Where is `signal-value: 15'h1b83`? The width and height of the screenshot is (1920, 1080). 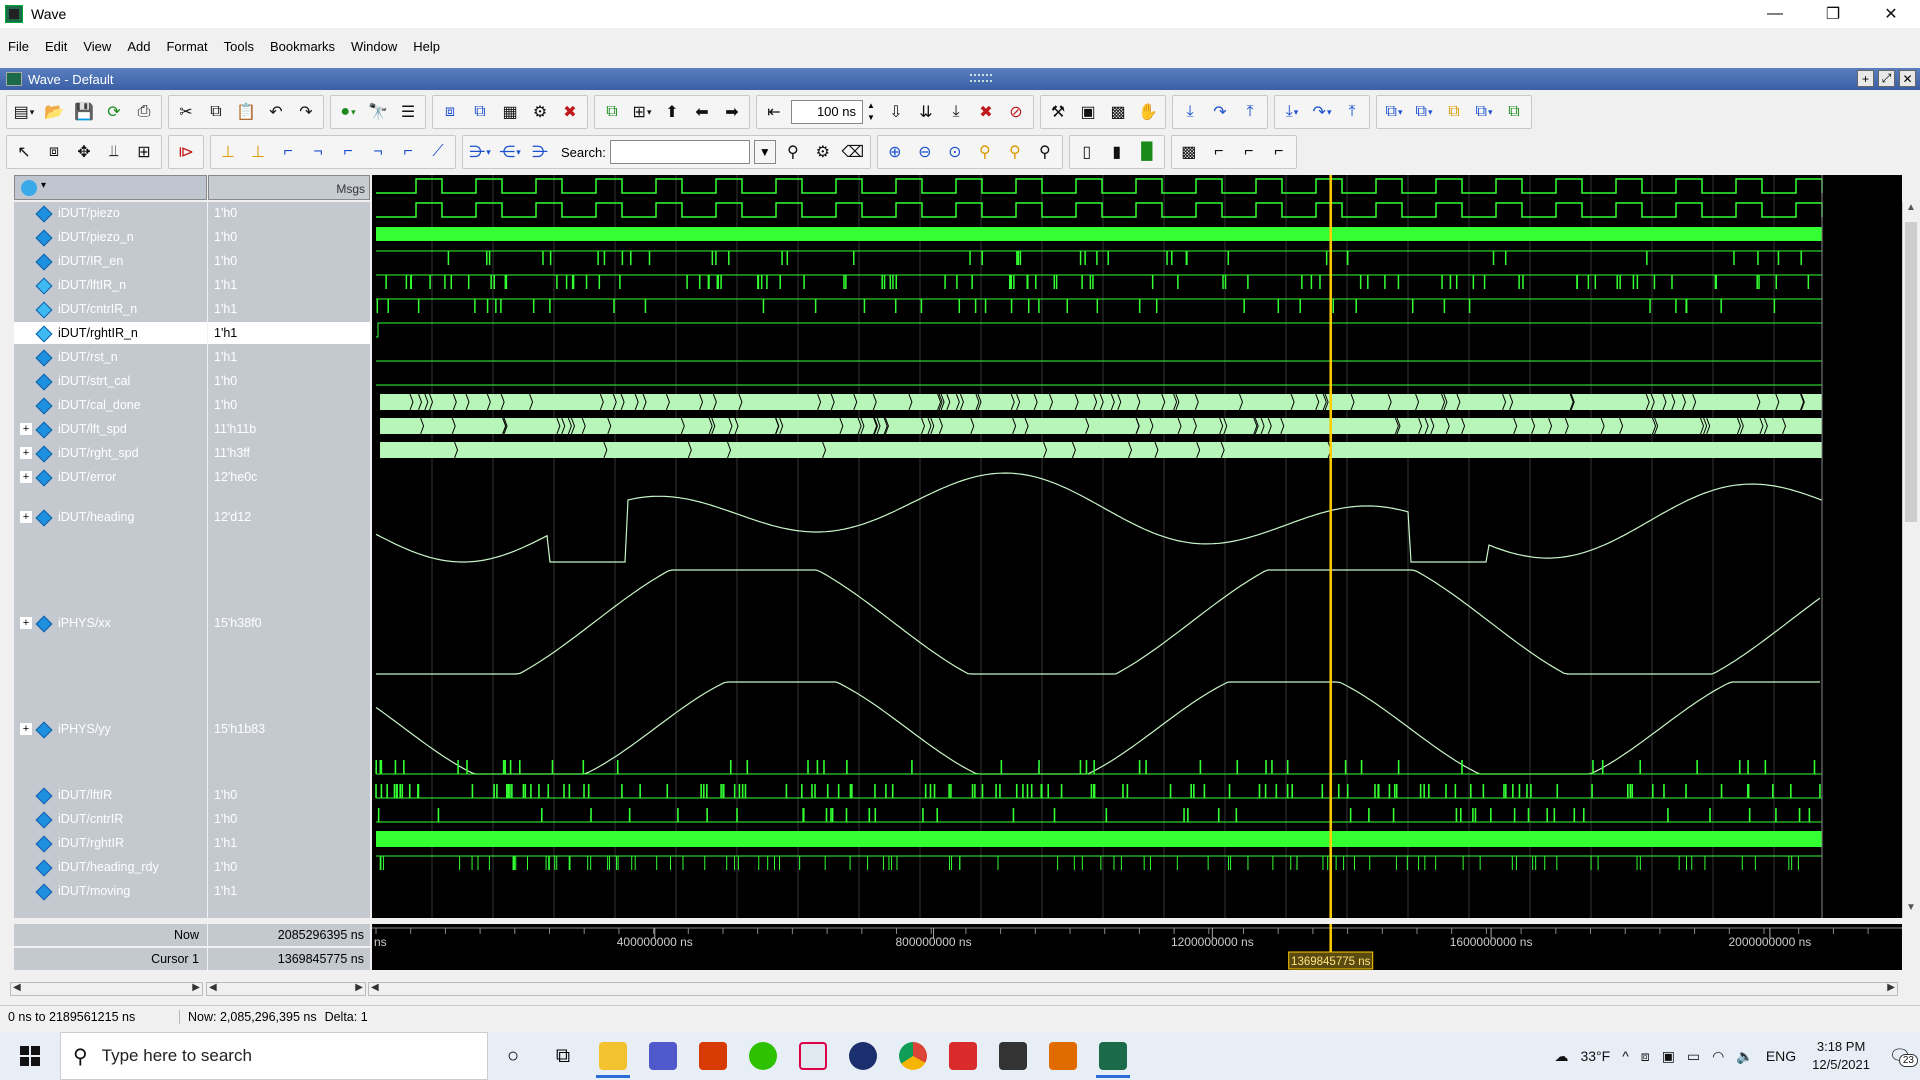 signal-value: 15'h1b83 is located at coordinates (289, 729).